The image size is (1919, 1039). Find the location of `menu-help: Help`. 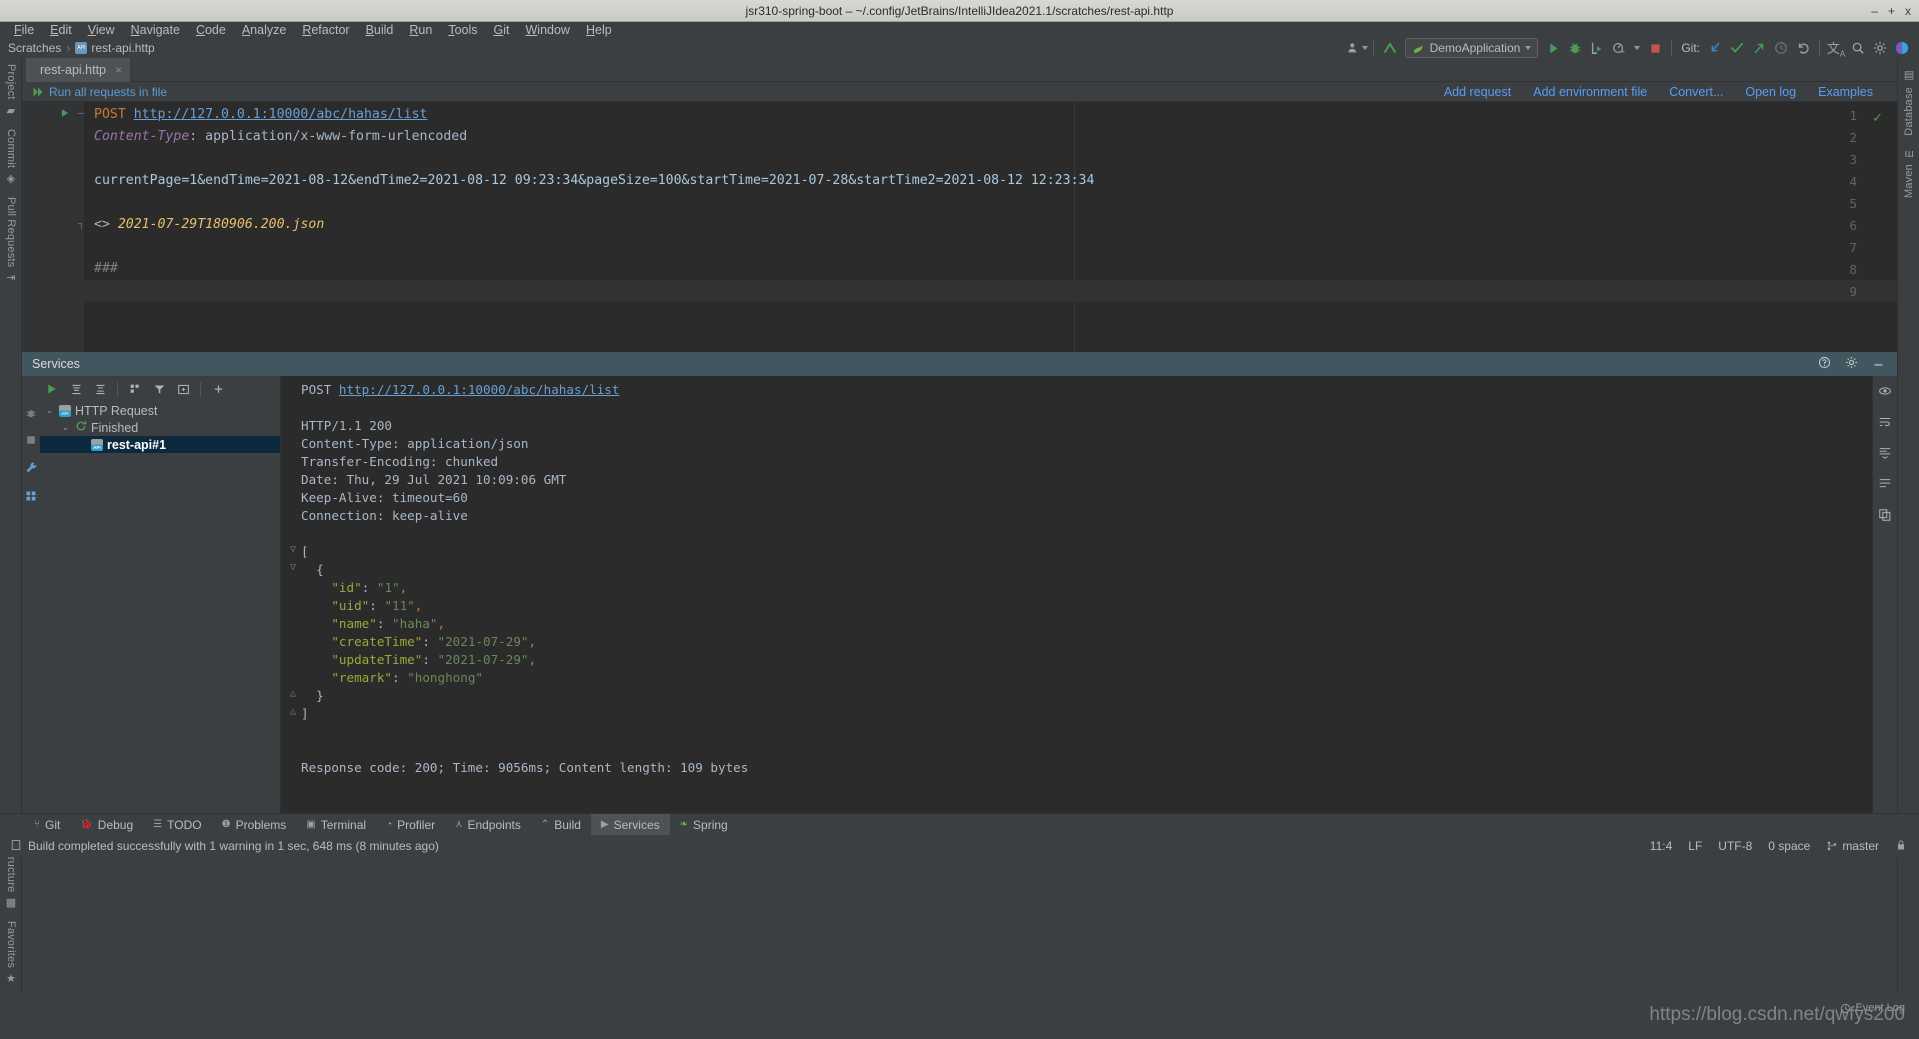

menu-help: Help is located at coordinates (599, 30).